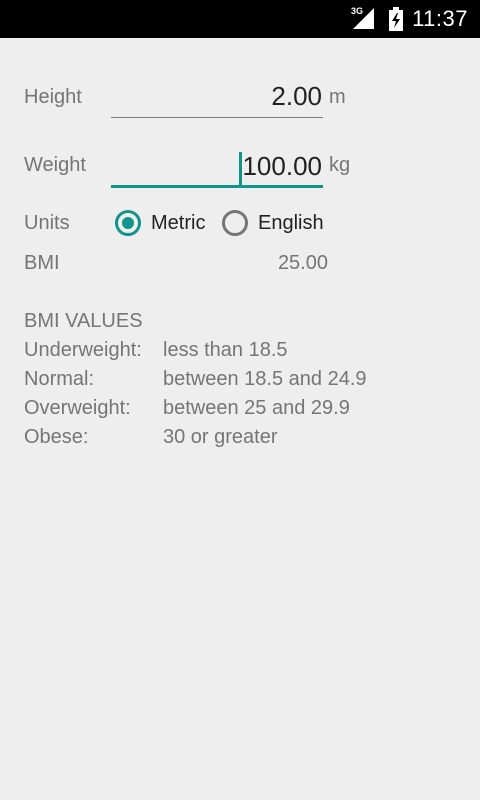  What do you see at coordinates (128, 223) in the screenshot?
I see `radio-checked-icon` at bounding box center [128, 223].